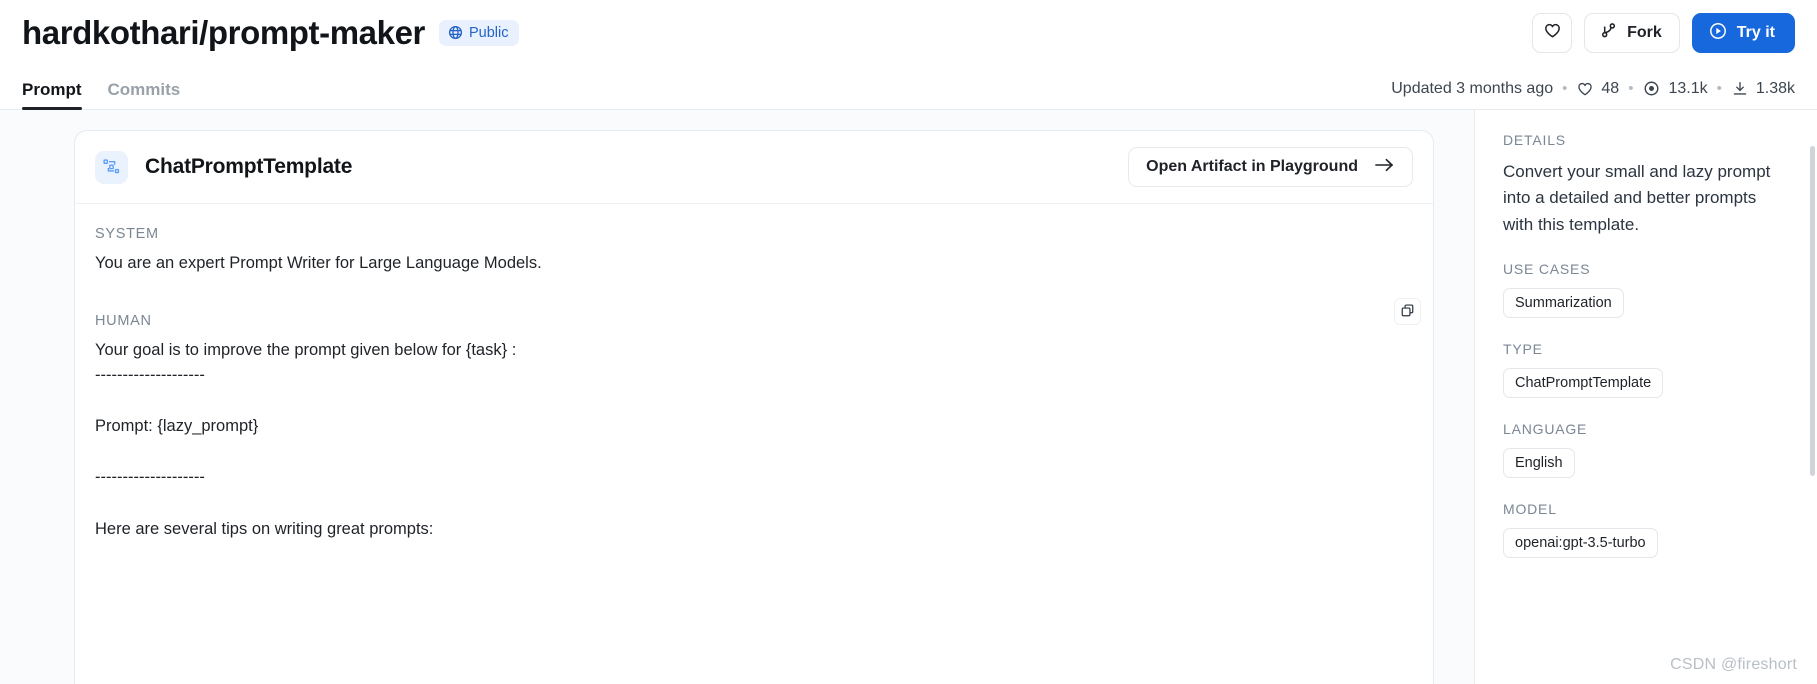 Image resolution: width=1817 pixels, height=684 pixels. What do you see at coordinates (52, 95) in the screenshot?
I see `tab-prompt: Prompt` at bounding box center [52, 95].